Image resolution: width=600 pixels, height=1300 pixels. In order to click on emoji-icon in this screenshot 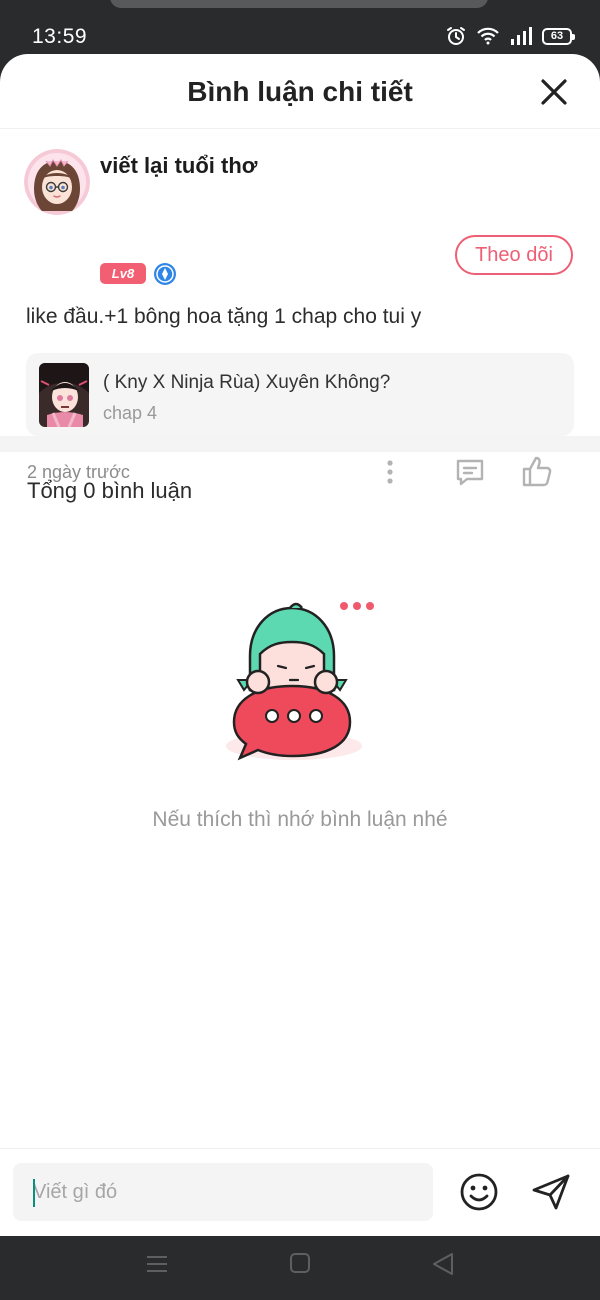, I will do `click(479, 1192)`.